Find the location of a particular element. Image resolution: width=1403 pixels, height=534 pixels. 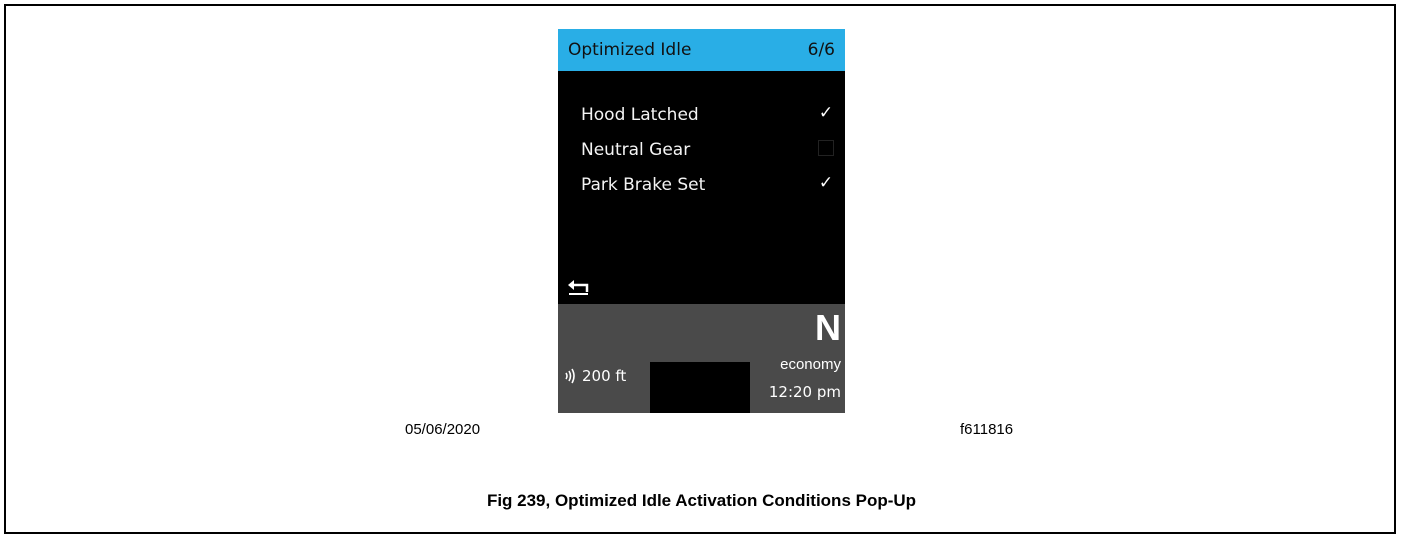

back-arrow-icon is located at coordinates (579, 289).